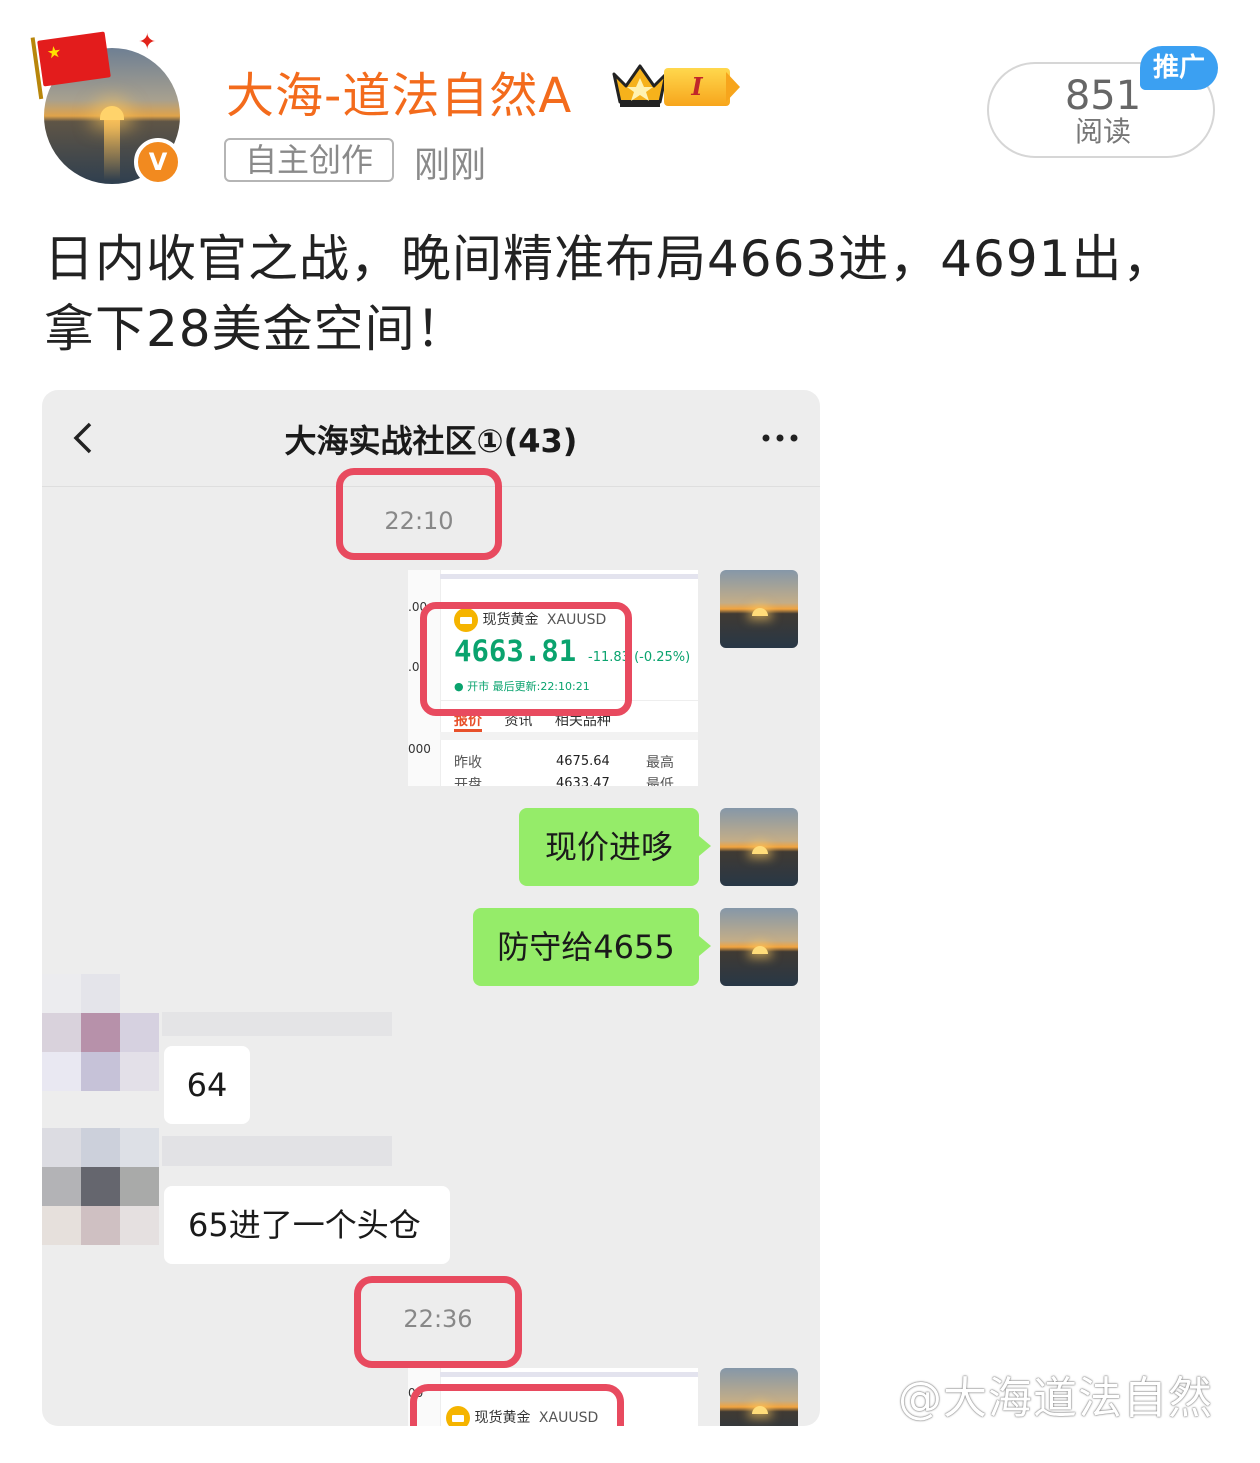 This screenshot has width=1260, height=1463. I want to click on timestamp-highlight-box: 22:36, so click(438, 1322).